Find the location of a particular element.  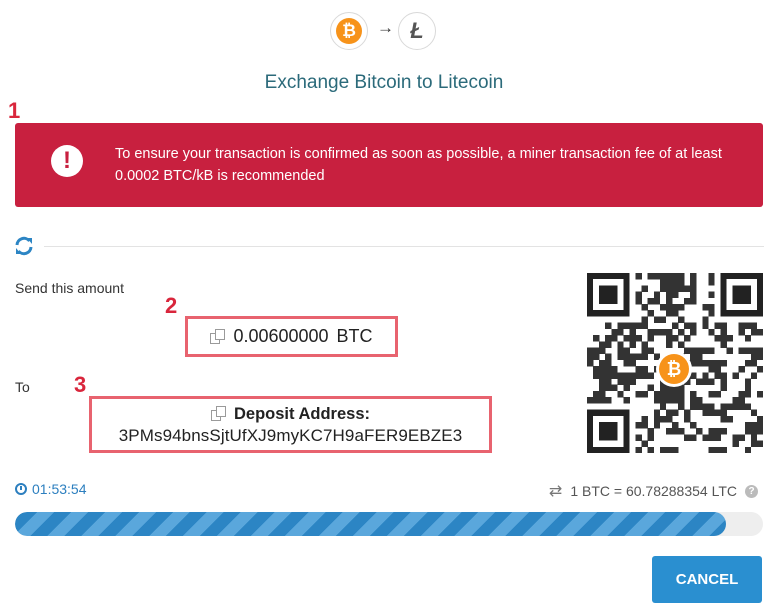

progress-bar is located at coordinates (389, 524).